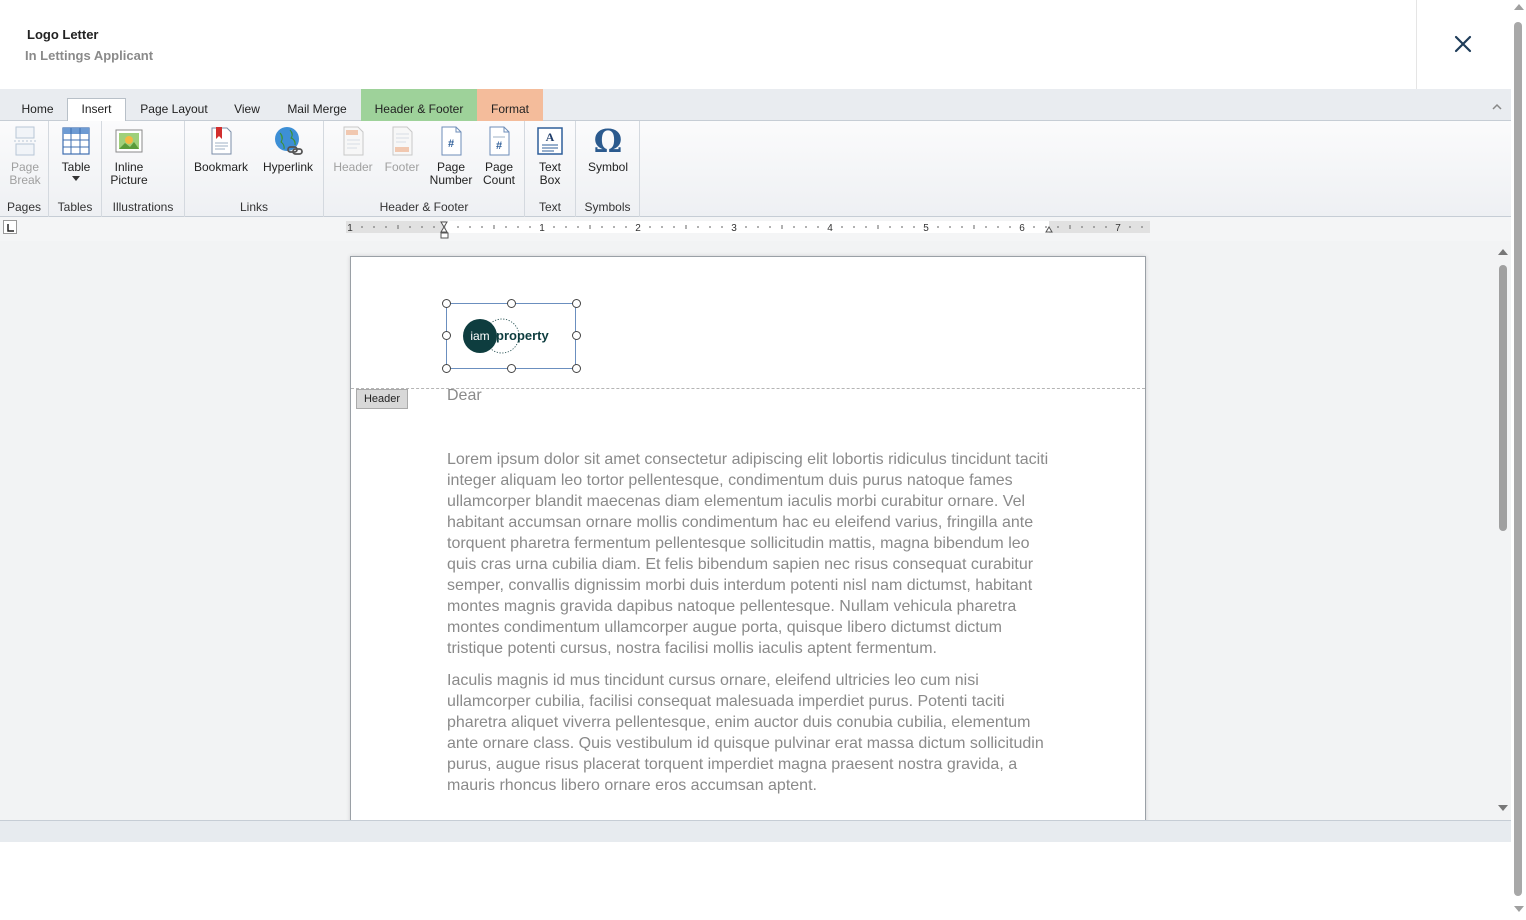 The image size is (1526, 920). Describe the element at coordinates (174, 110) in the screenshot. I see `tab-page-layout: Page Layout` at that location.